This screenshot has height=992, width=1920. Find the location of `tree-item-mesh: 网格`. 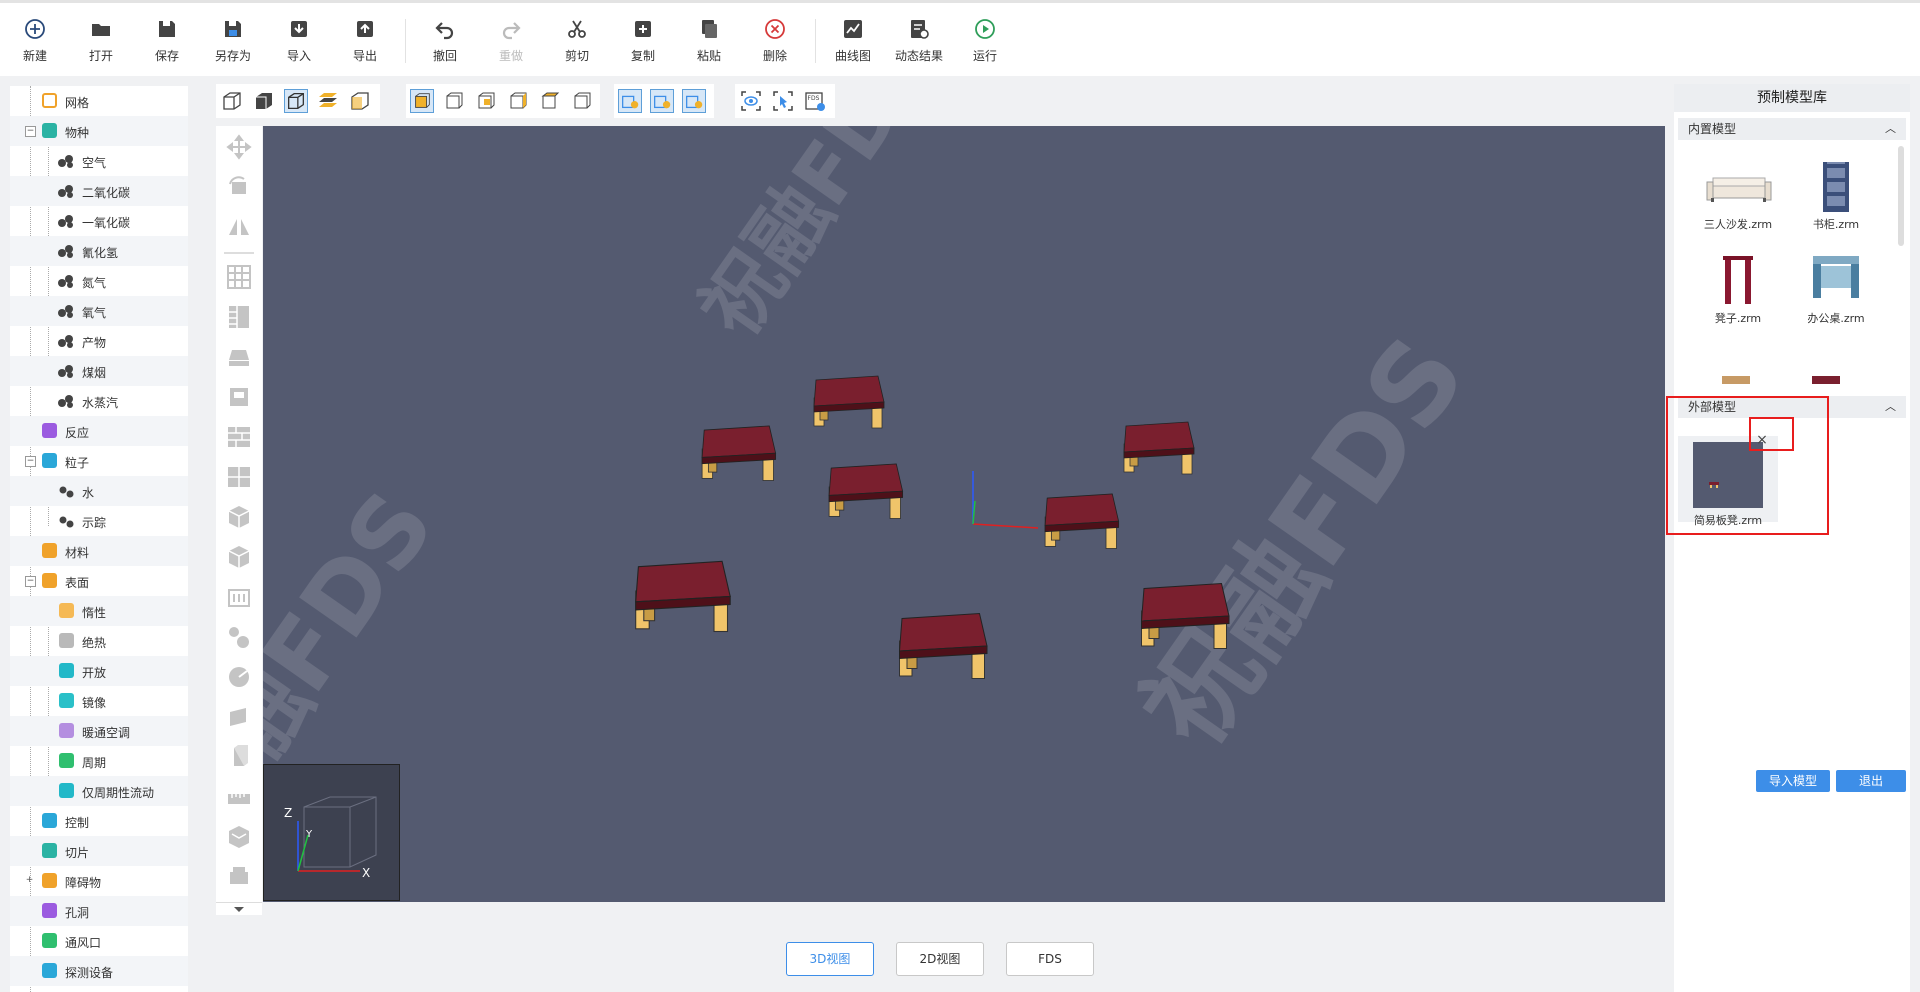

tree-item-mesh: 网格 is located at coordinates (99, 101).